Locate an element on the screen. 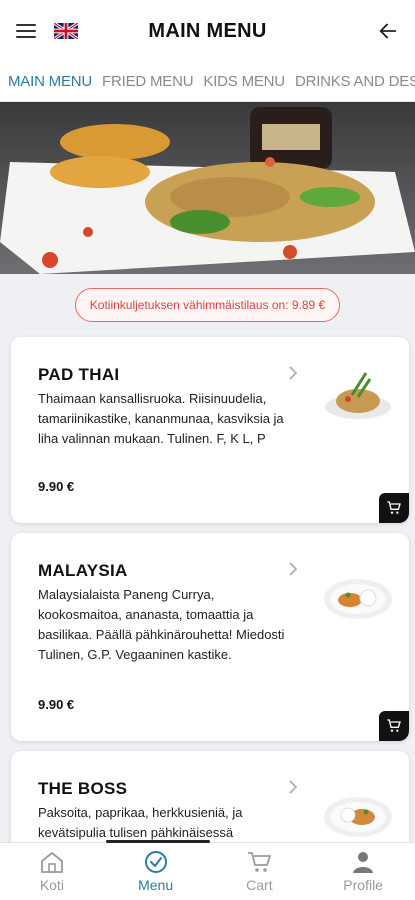 This screenshot has height=900, width=415. nav-label: Cart is located at coordinates (259, 885).